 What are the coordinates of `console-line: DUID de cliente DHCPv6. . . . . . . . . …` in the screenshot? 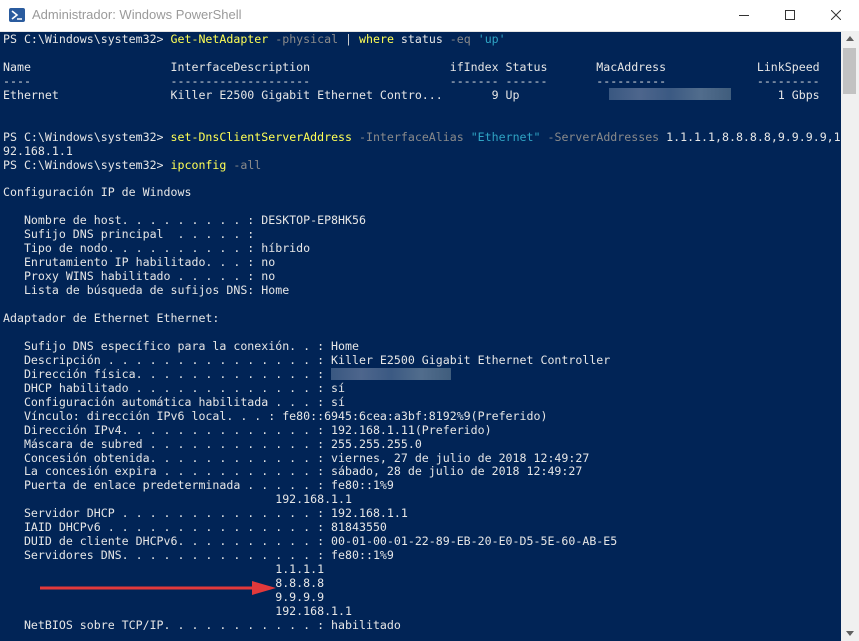 It's located at (310, 541).